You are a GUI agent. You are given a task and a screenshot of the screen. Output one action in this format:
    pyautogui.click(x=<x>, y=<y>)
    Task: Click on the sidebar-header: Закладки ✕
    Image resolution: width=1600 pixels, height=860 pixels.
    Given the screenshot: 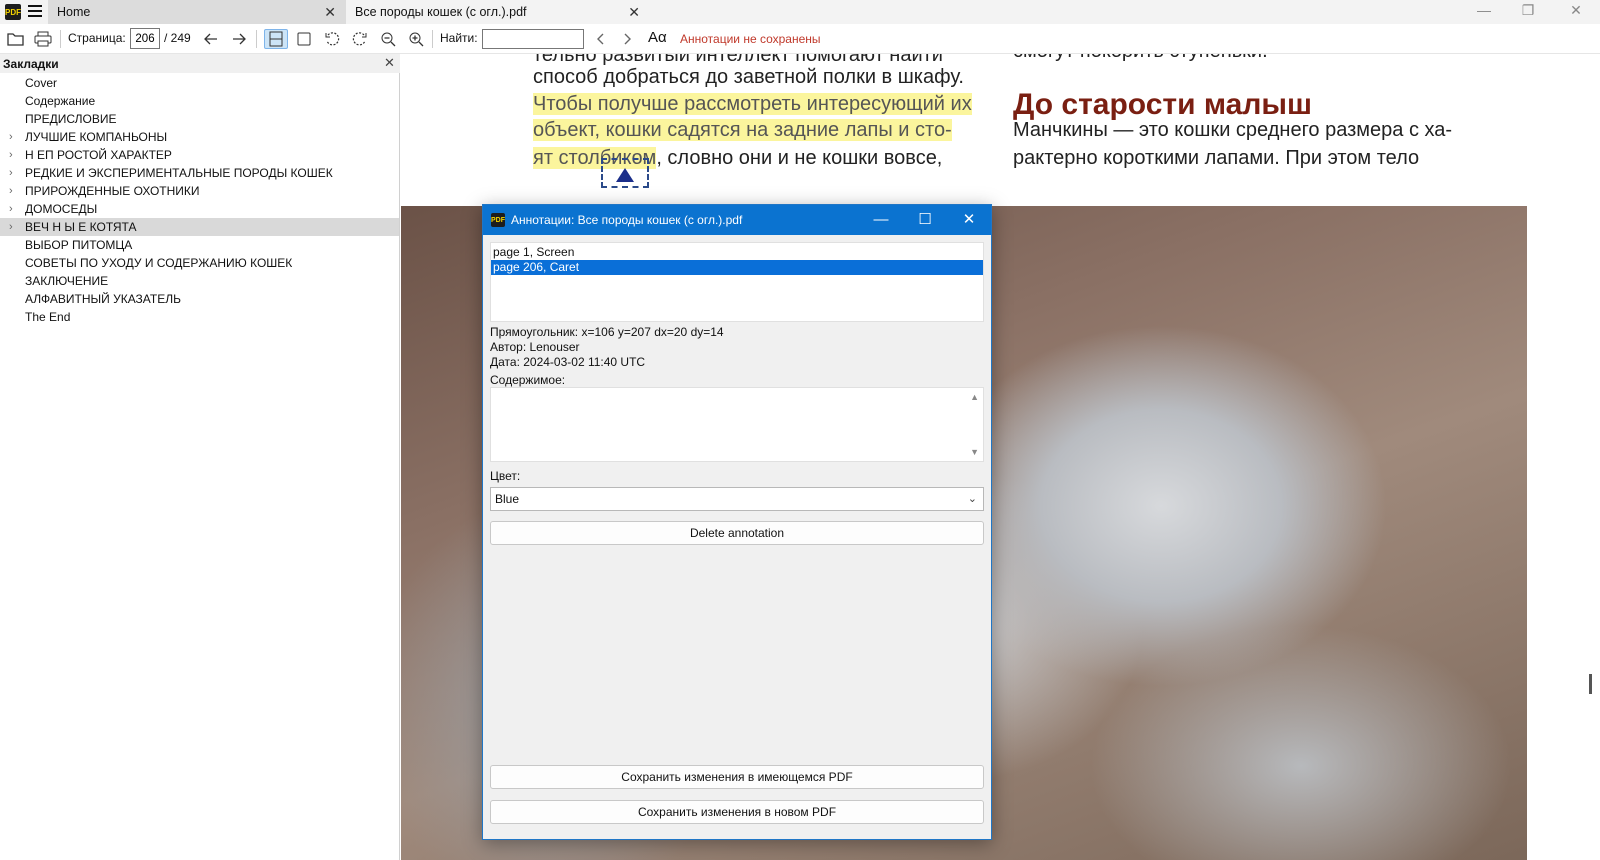 What is the action you would take?
    pyautogui.click(x=200, y=63)
    